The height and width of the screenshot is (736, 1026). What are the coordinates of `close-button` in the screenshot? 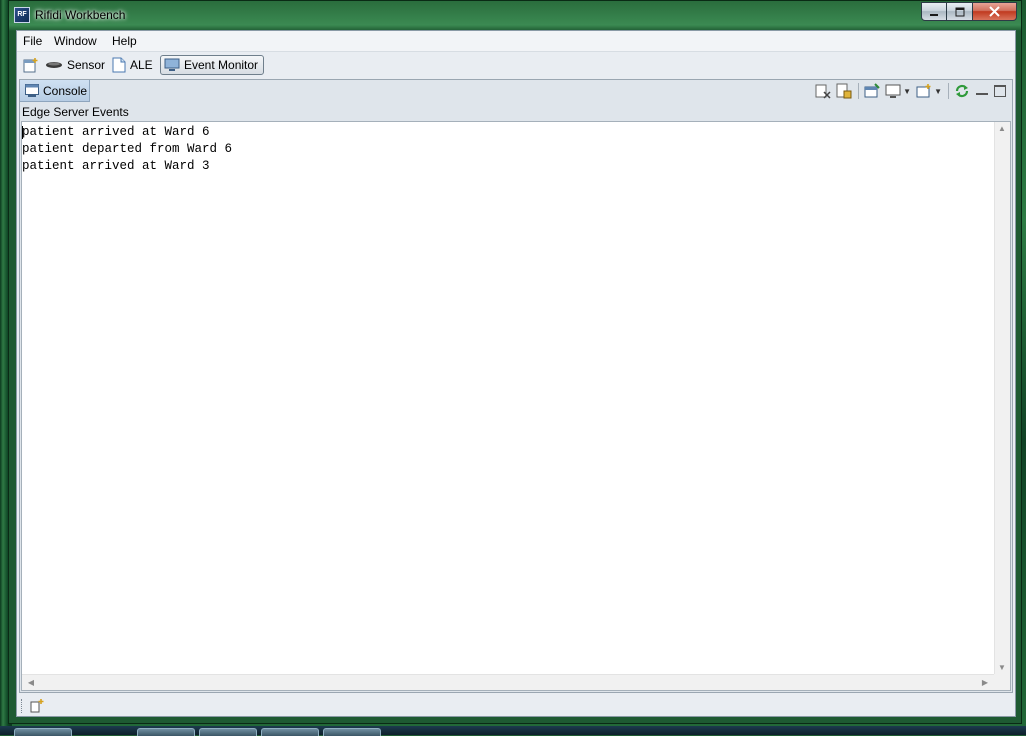 It's located at (995, 11).